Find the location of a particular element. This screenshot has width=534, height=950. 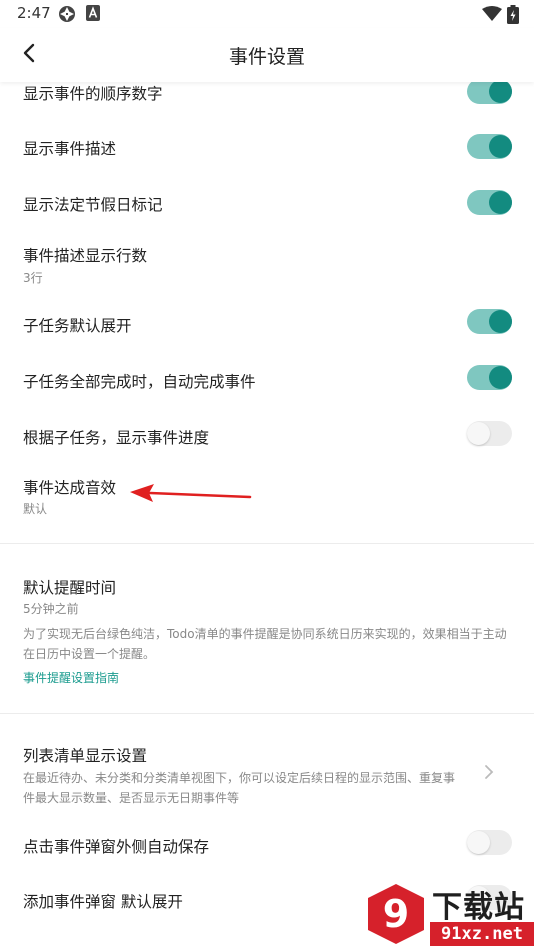

setting-title: 默认提醒时间 is located at coordinates (70, 588).